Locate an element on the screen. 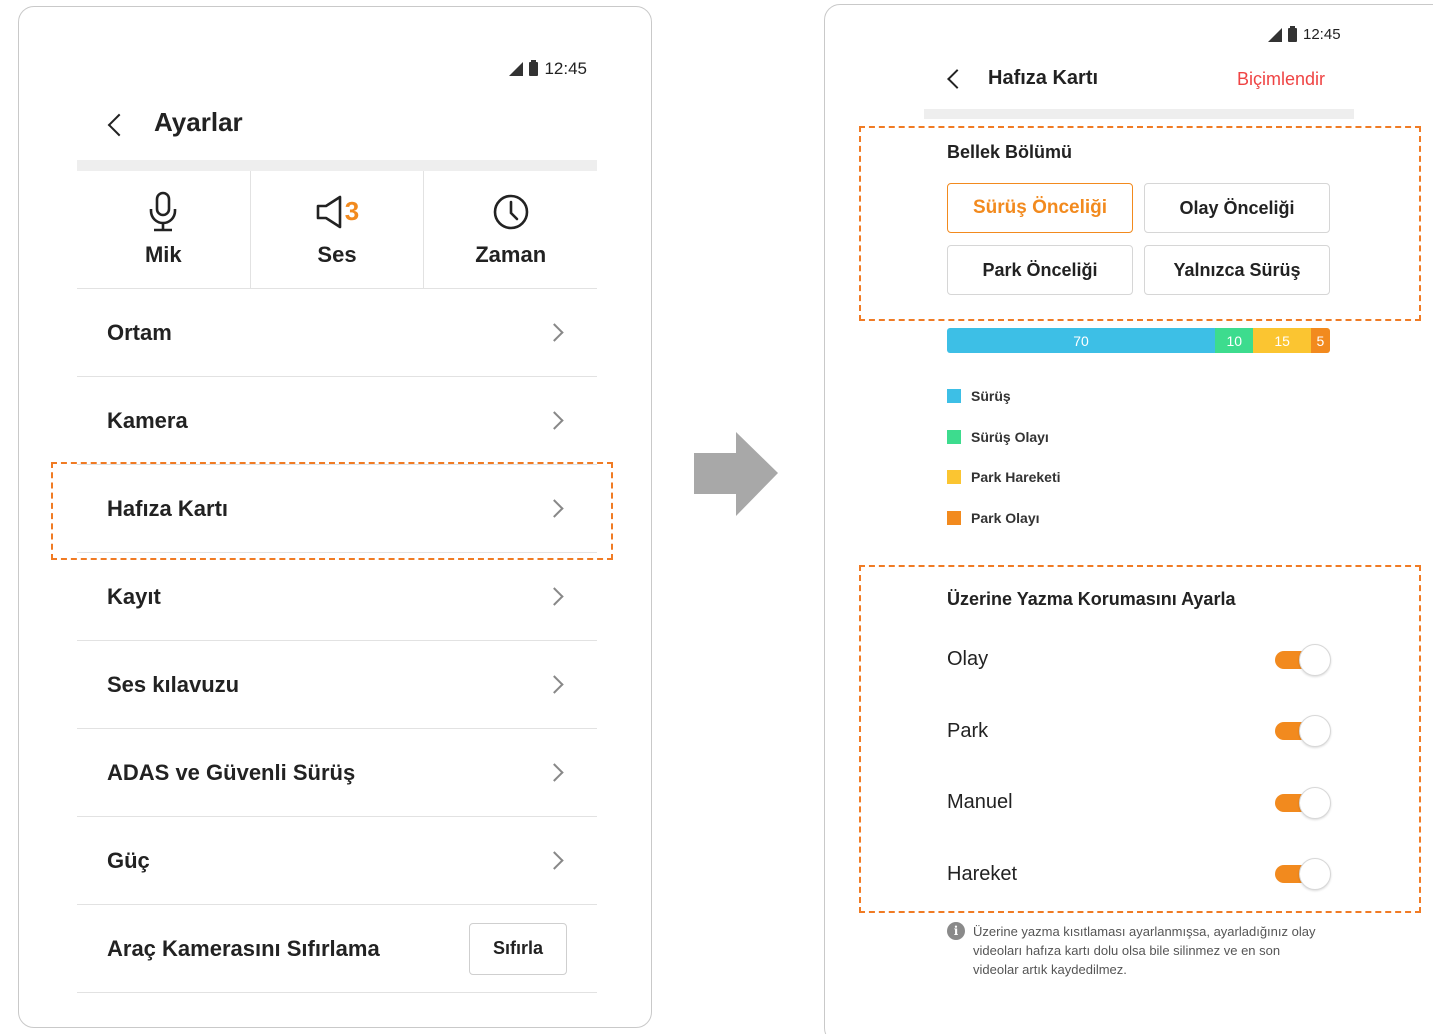 The height and width of the screenshot is (1034, 1433). quick-sound: 3 Ses is located at coordinates (336, 229).